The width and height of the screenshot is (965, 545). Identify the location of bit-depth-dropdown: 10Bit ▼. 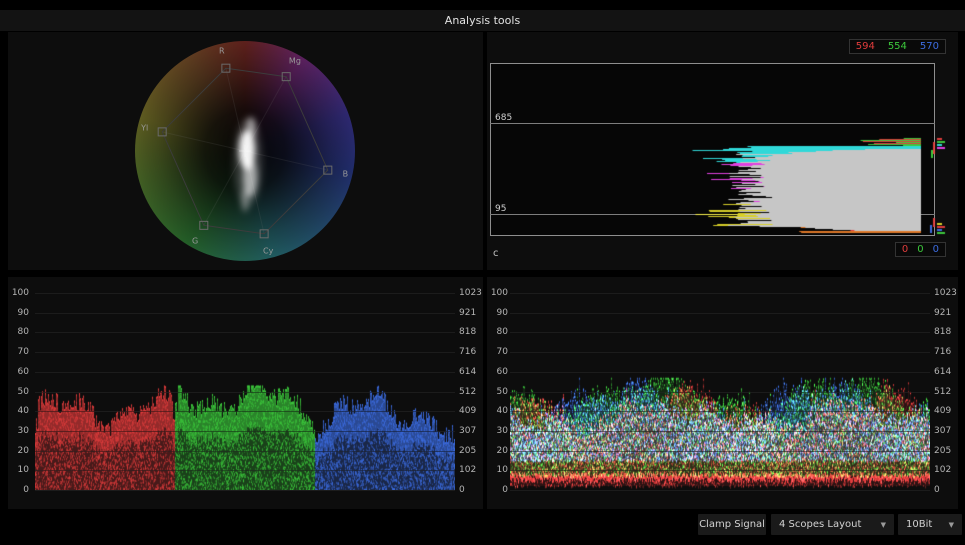
(930, 524).